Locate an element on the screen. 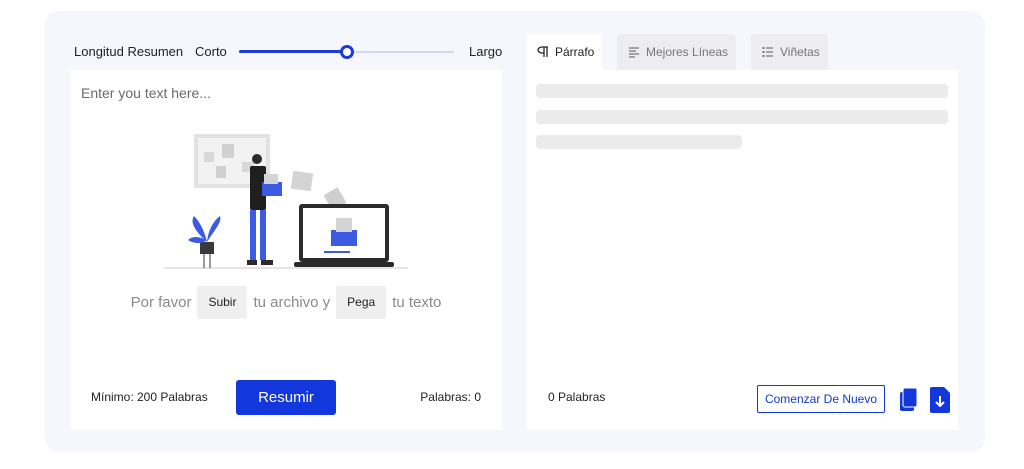 The width and height of the screenshot is (1024, 469). slider-max-label: Largo is located at coordinates (486, 51).